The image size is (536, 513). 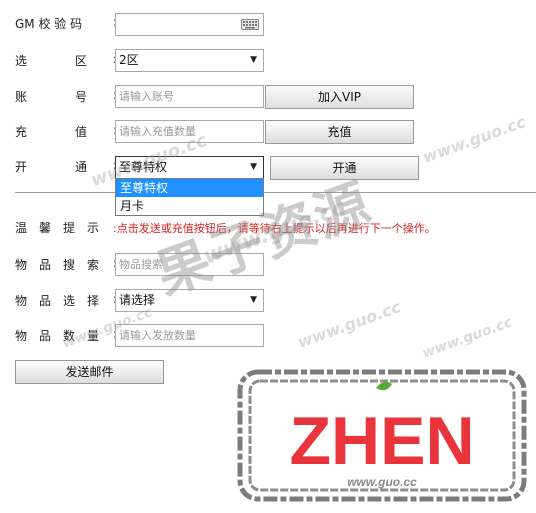 I want to click on label-char: 充, so click(x=21, y=132).